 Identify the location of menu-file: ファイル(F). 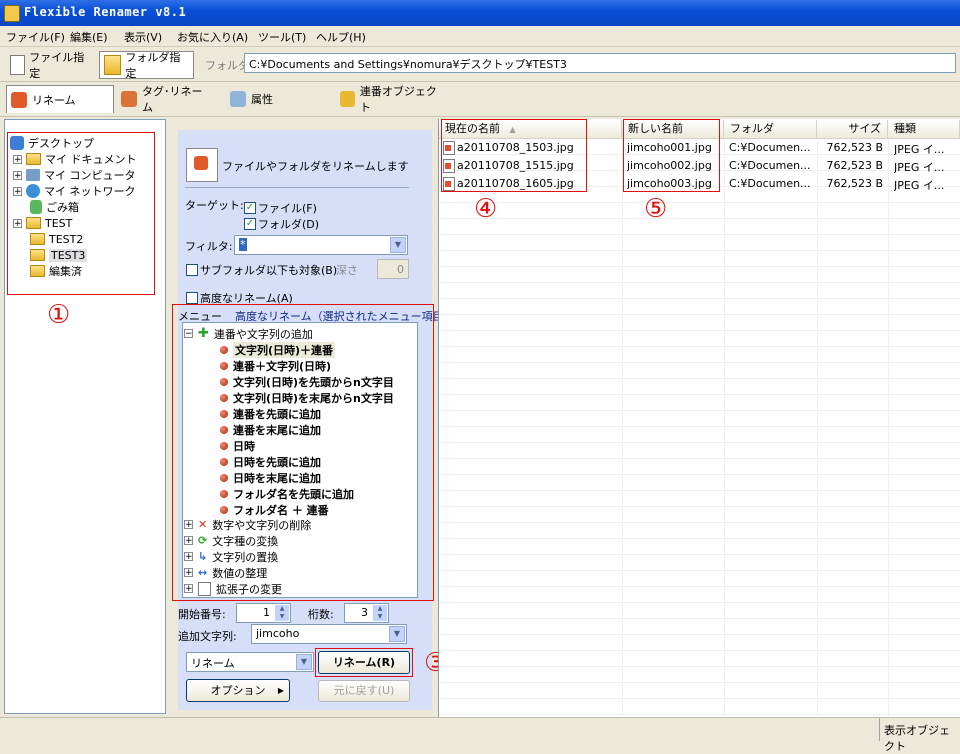
(35, 37).